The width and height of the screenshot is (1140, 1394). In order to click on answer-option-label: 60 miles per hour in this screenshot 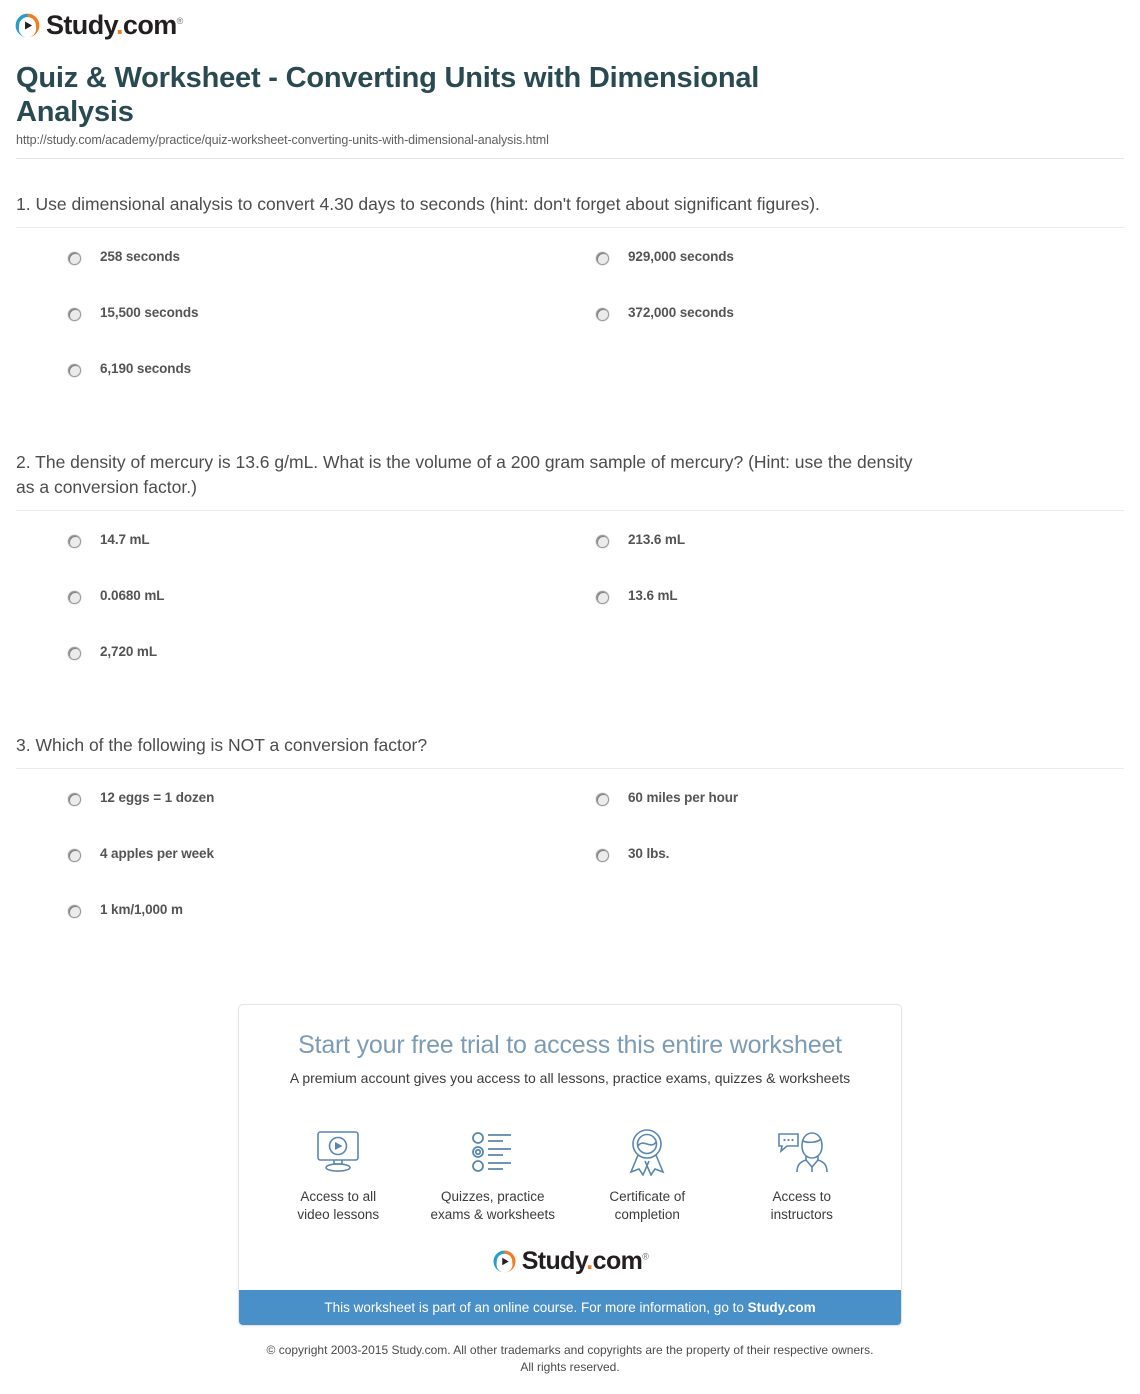, I will do `click(683, 797)`.